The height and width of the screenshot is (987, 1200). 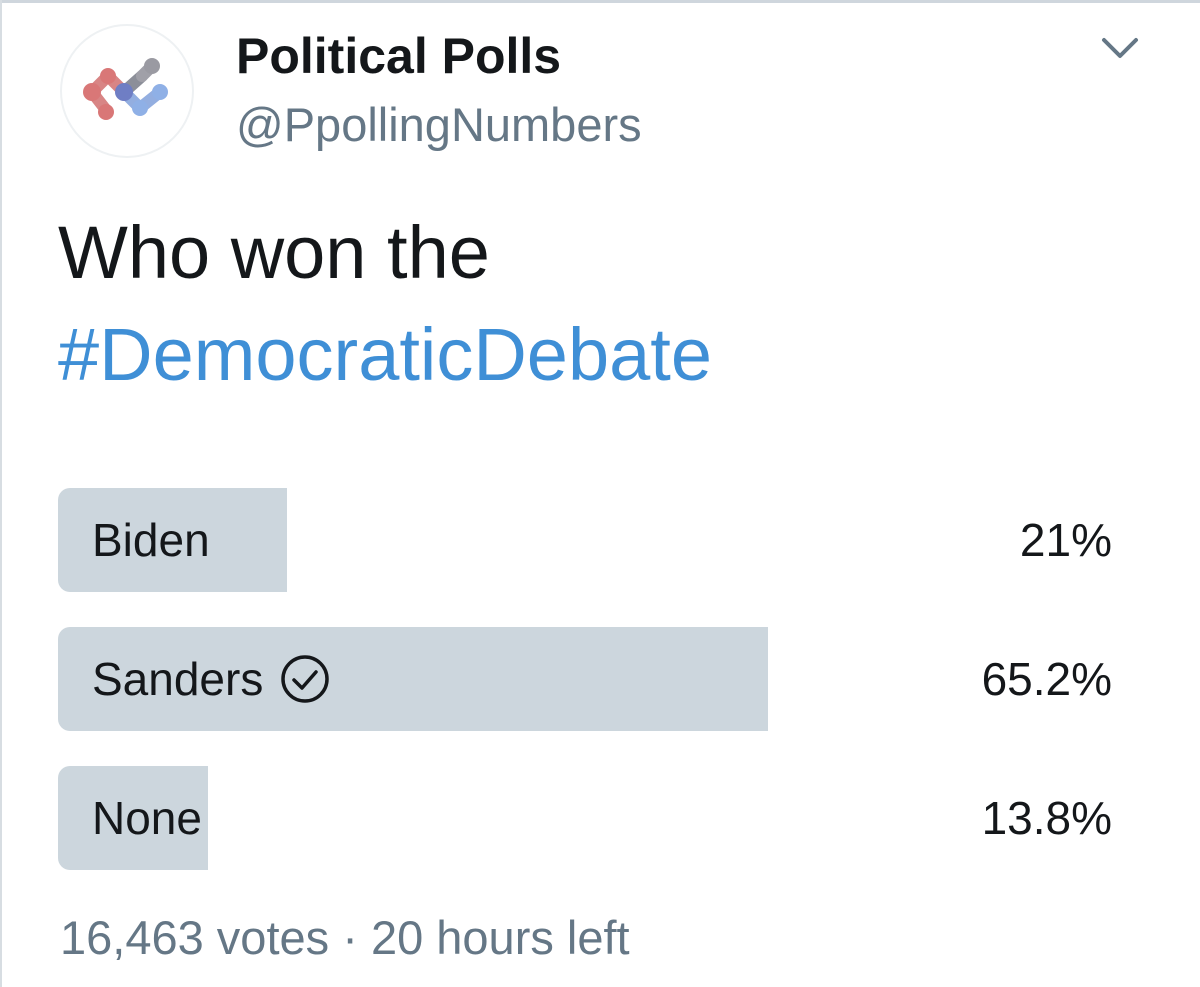 I want to click on author-display-name: Political Polls, so click(x=398, y=56).